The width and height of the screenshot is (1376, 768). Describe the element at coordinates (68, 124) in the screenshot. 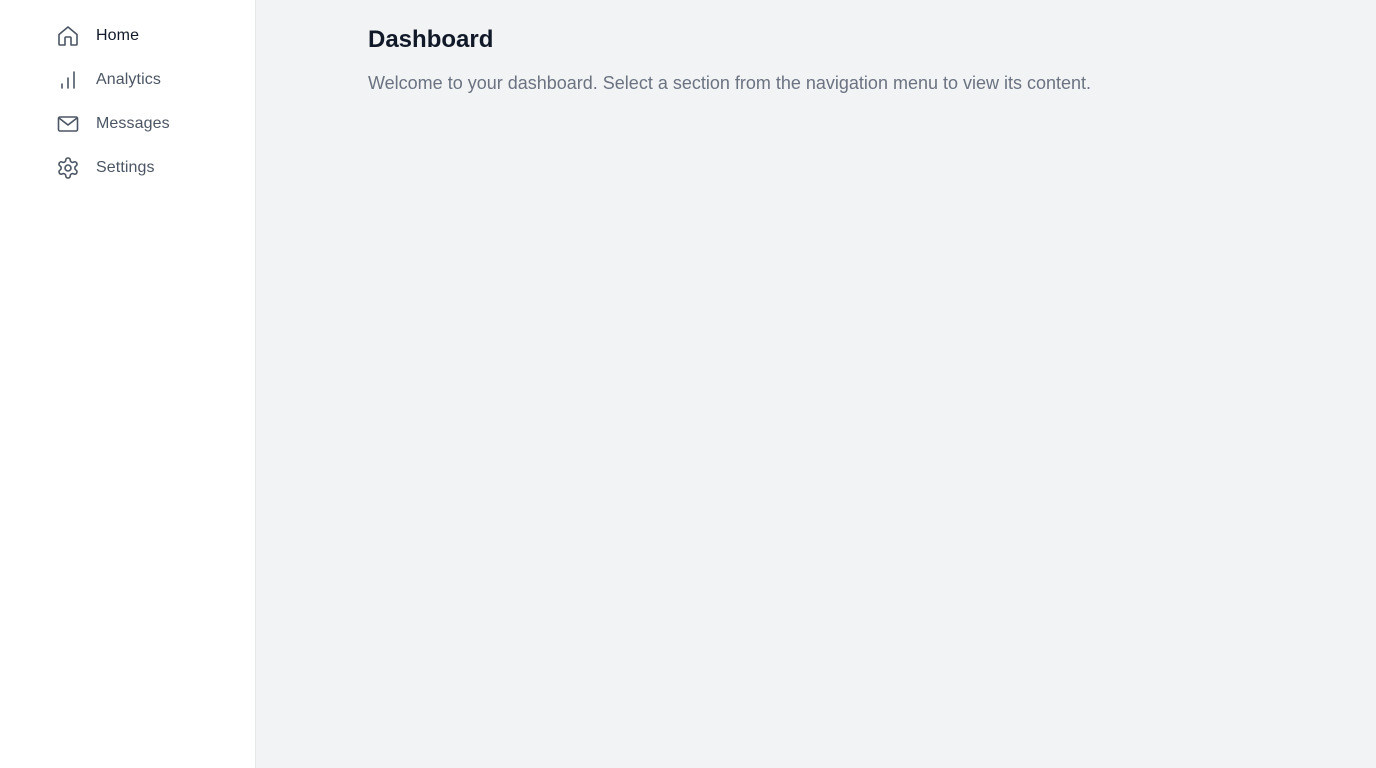

I see `mail-icon` at that location.